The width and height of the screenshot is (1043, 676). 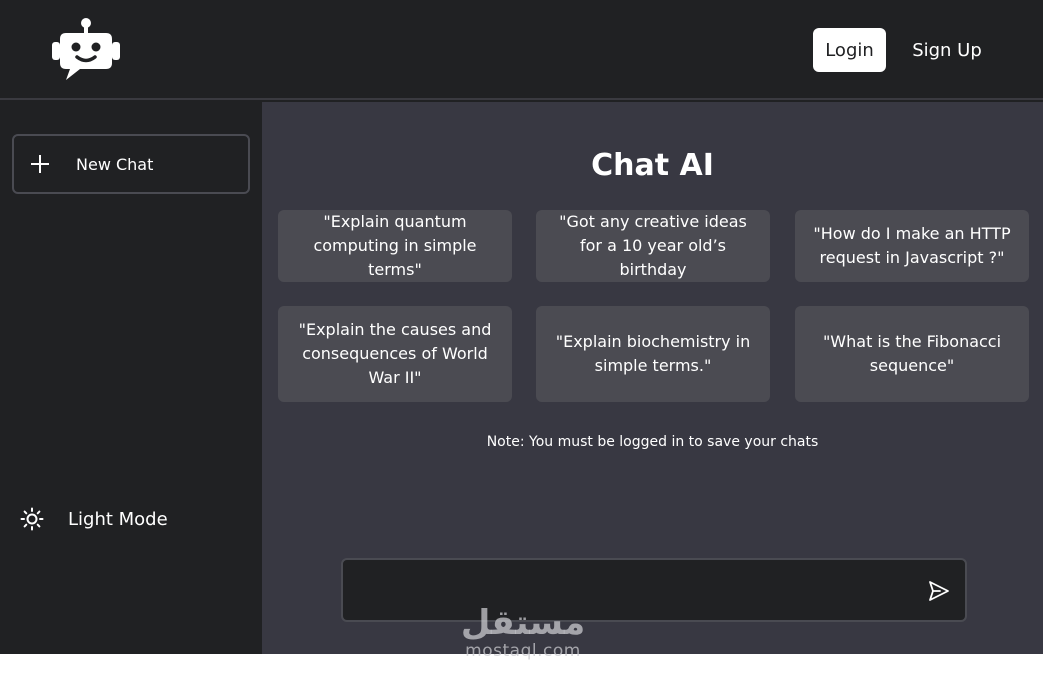 I want to click on new-chat-button: New Chat, so click(x=131, y=164).